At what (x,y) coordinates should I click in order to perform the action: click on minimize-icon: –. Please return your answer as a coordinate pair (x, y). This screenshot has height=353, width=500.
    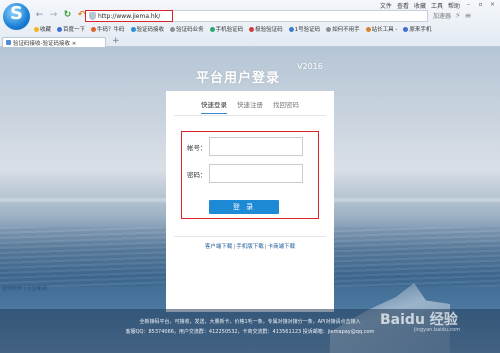
    Looking at the image, I should click on (468, 5).